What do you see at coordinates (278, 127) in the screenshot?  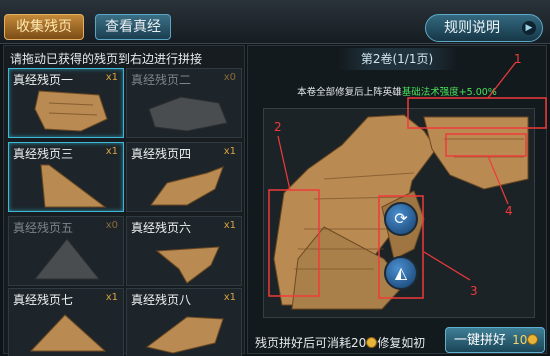 I see `annotation-number-2: 2` at bounding box center [278, 127].